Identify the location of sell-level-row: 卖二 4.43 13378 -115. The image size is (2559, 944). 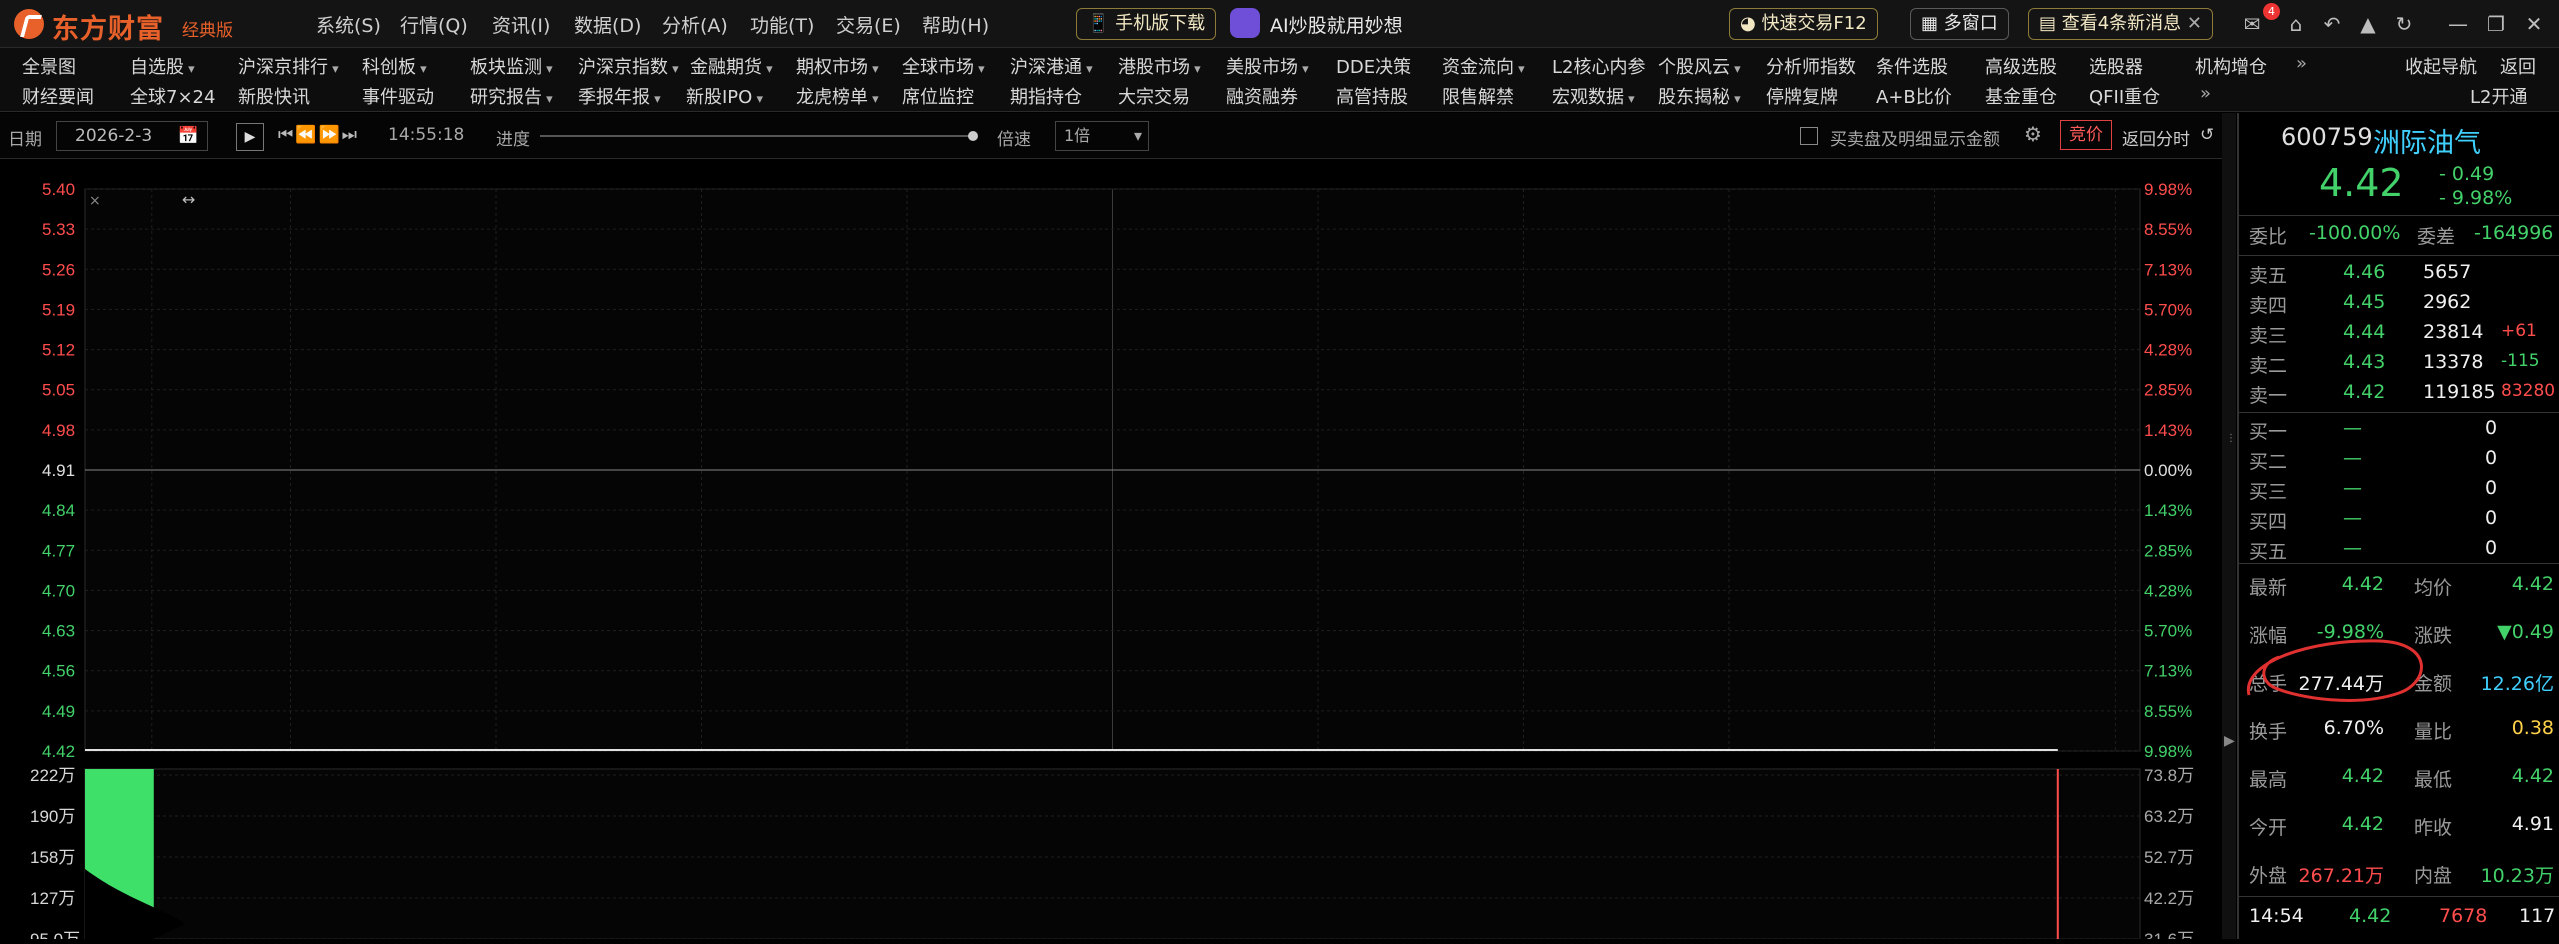
(2401, 366).